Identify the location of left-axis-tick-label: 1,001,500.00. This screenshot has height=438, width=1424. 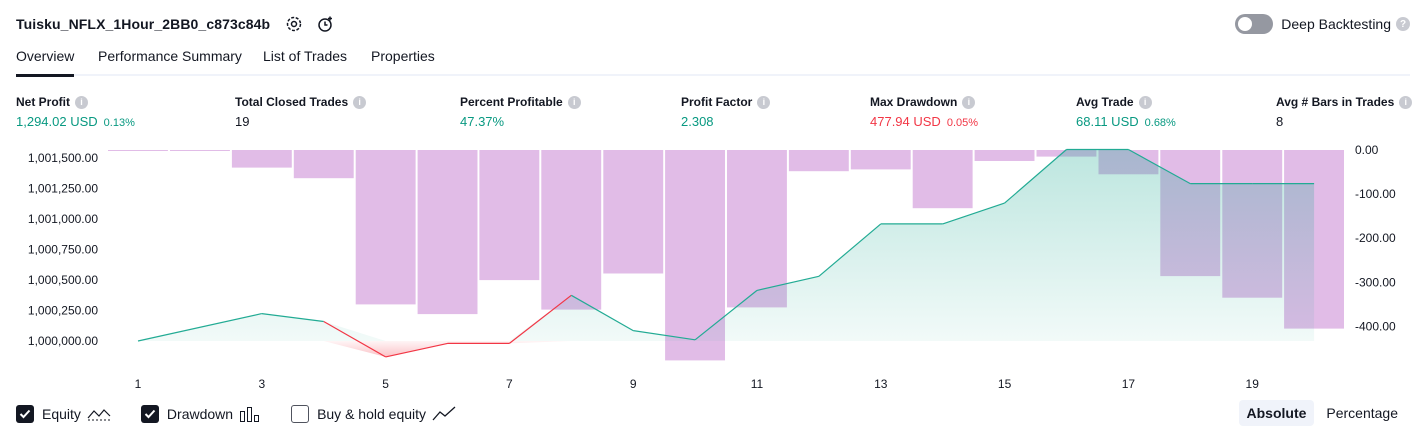
(63, 158).